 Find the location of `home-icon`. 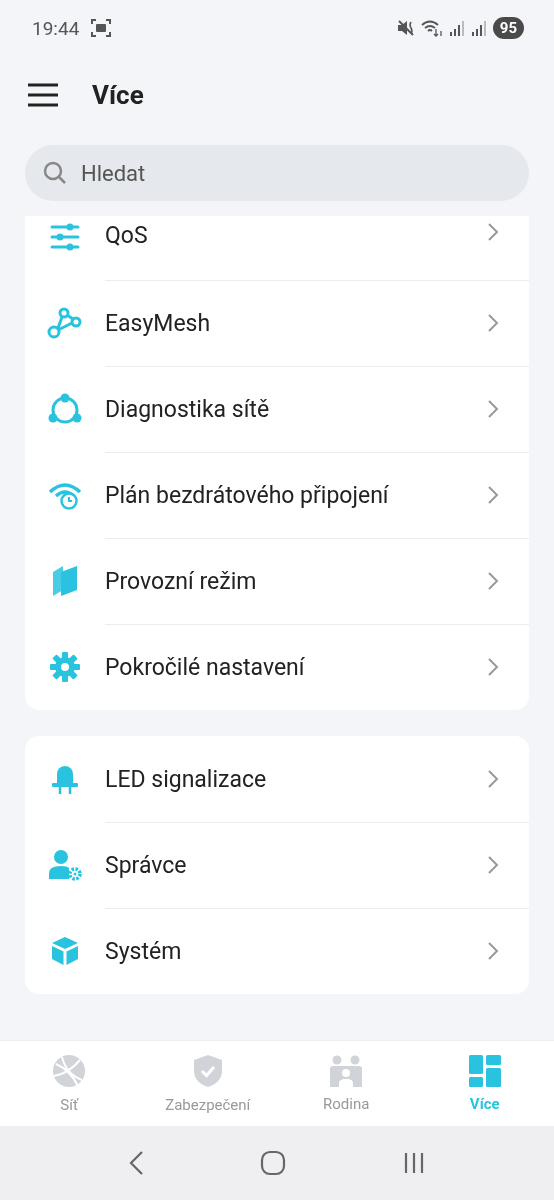

home-icon is located at coordinates (273, 1163).